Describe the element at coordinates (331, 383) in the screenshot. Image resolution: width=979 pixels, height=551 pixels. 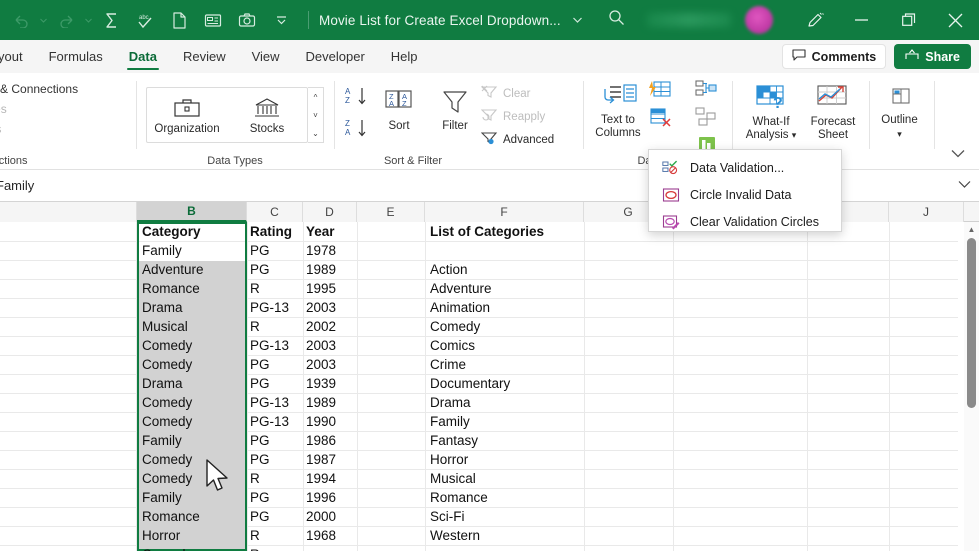
I see `cell-d9: 1939` at that location.